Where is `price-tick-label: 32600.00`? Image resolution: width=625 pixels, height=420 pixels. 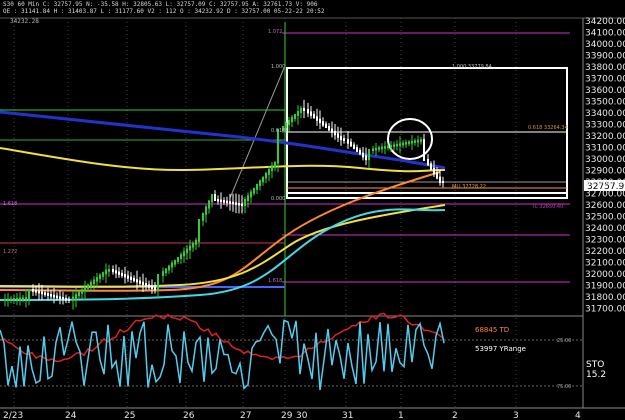
price-tick-label: 32600.00 is located at coordinates (605, 206).